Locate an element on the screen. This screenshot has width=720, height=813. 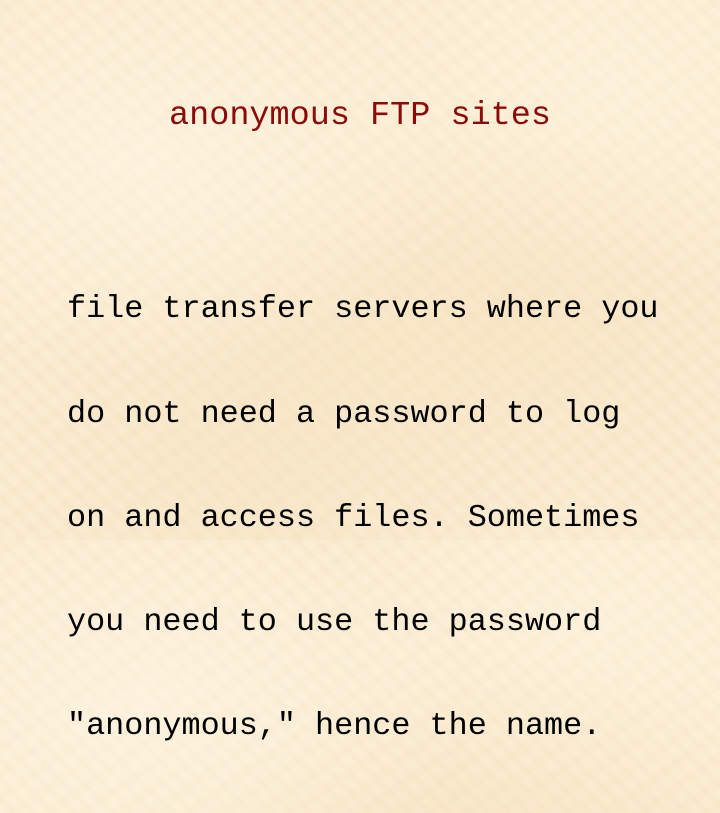
slide-title: anonymous FTP sites is located at coordinates (360, 116).